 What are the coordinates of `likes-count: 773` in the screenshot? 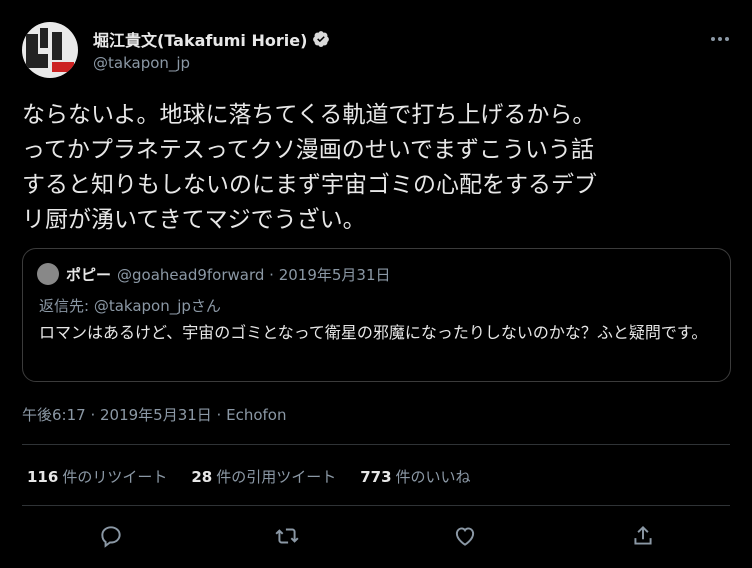 It's located at (376, 477).